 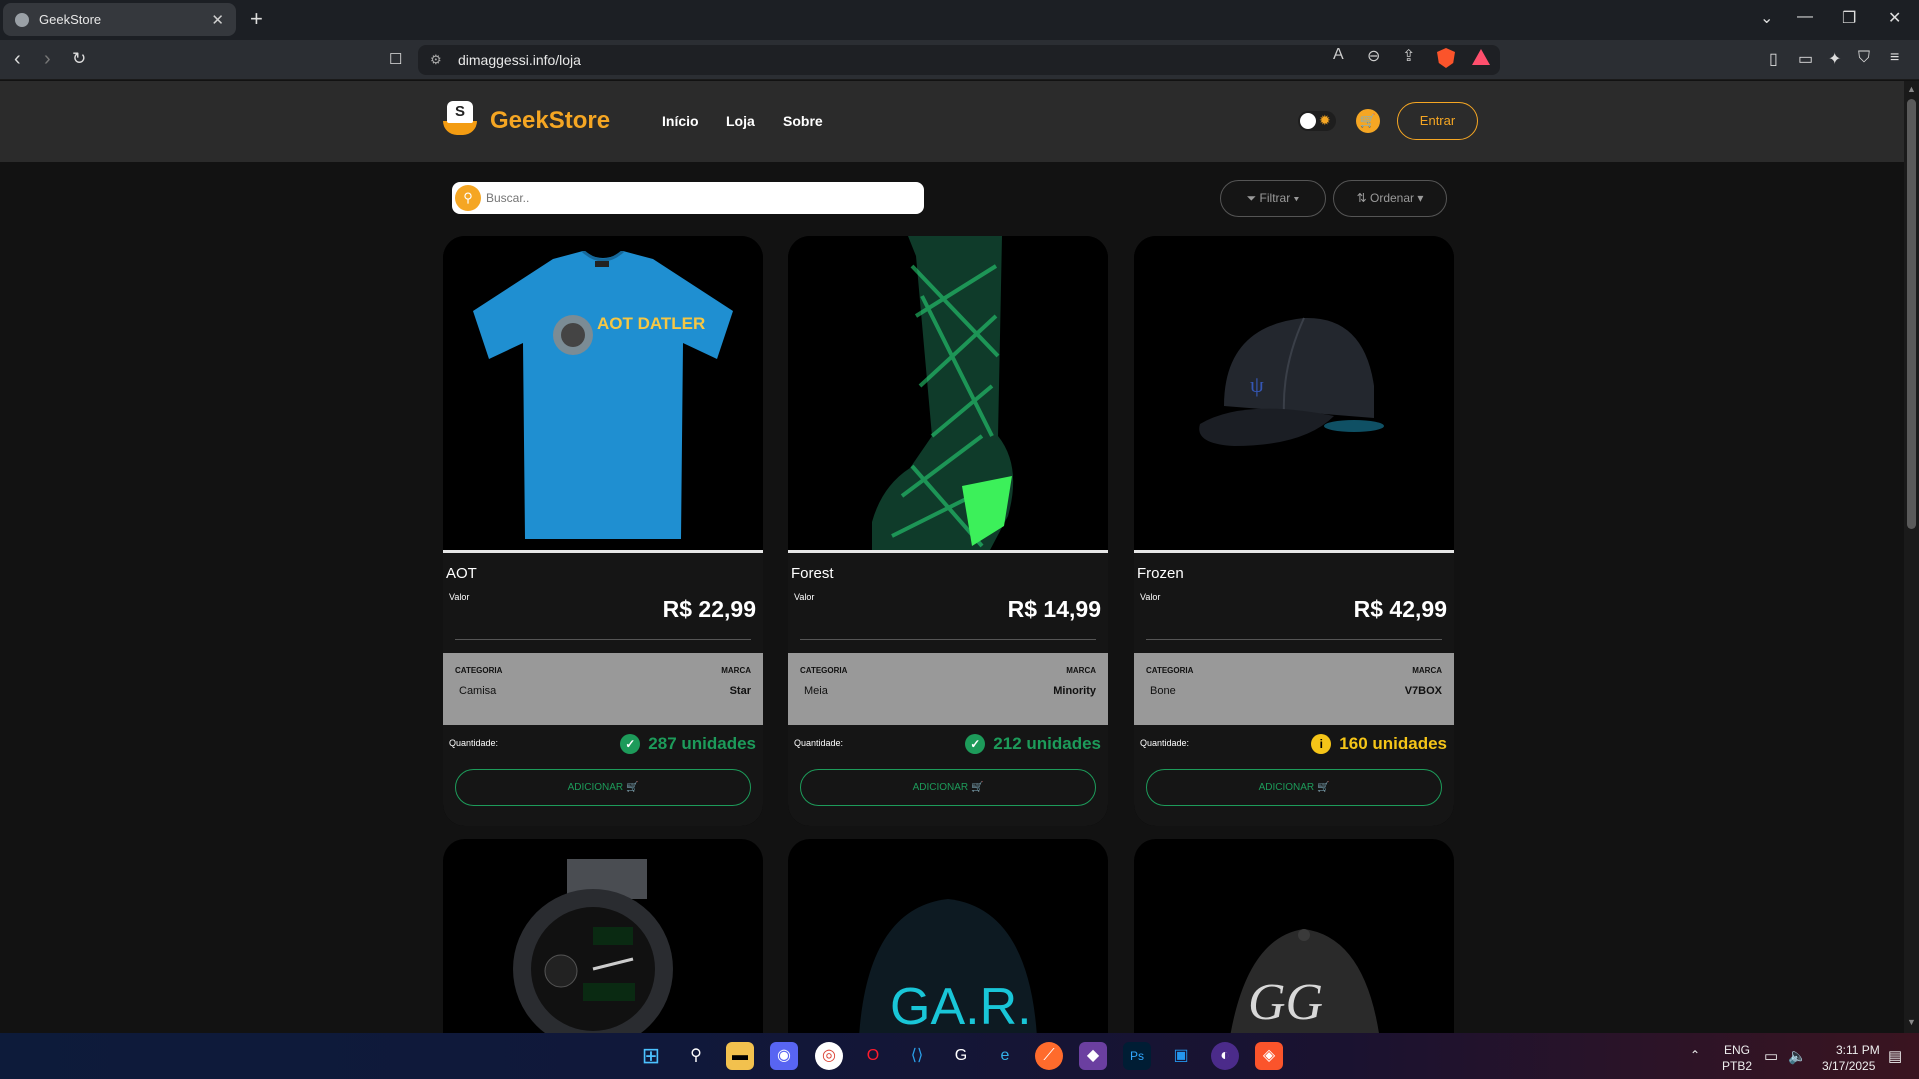 What do you see at coordinates (680, 121) in the screenshot?
I see `nav-link-inicio: Início` at bounding box center [680, 121].